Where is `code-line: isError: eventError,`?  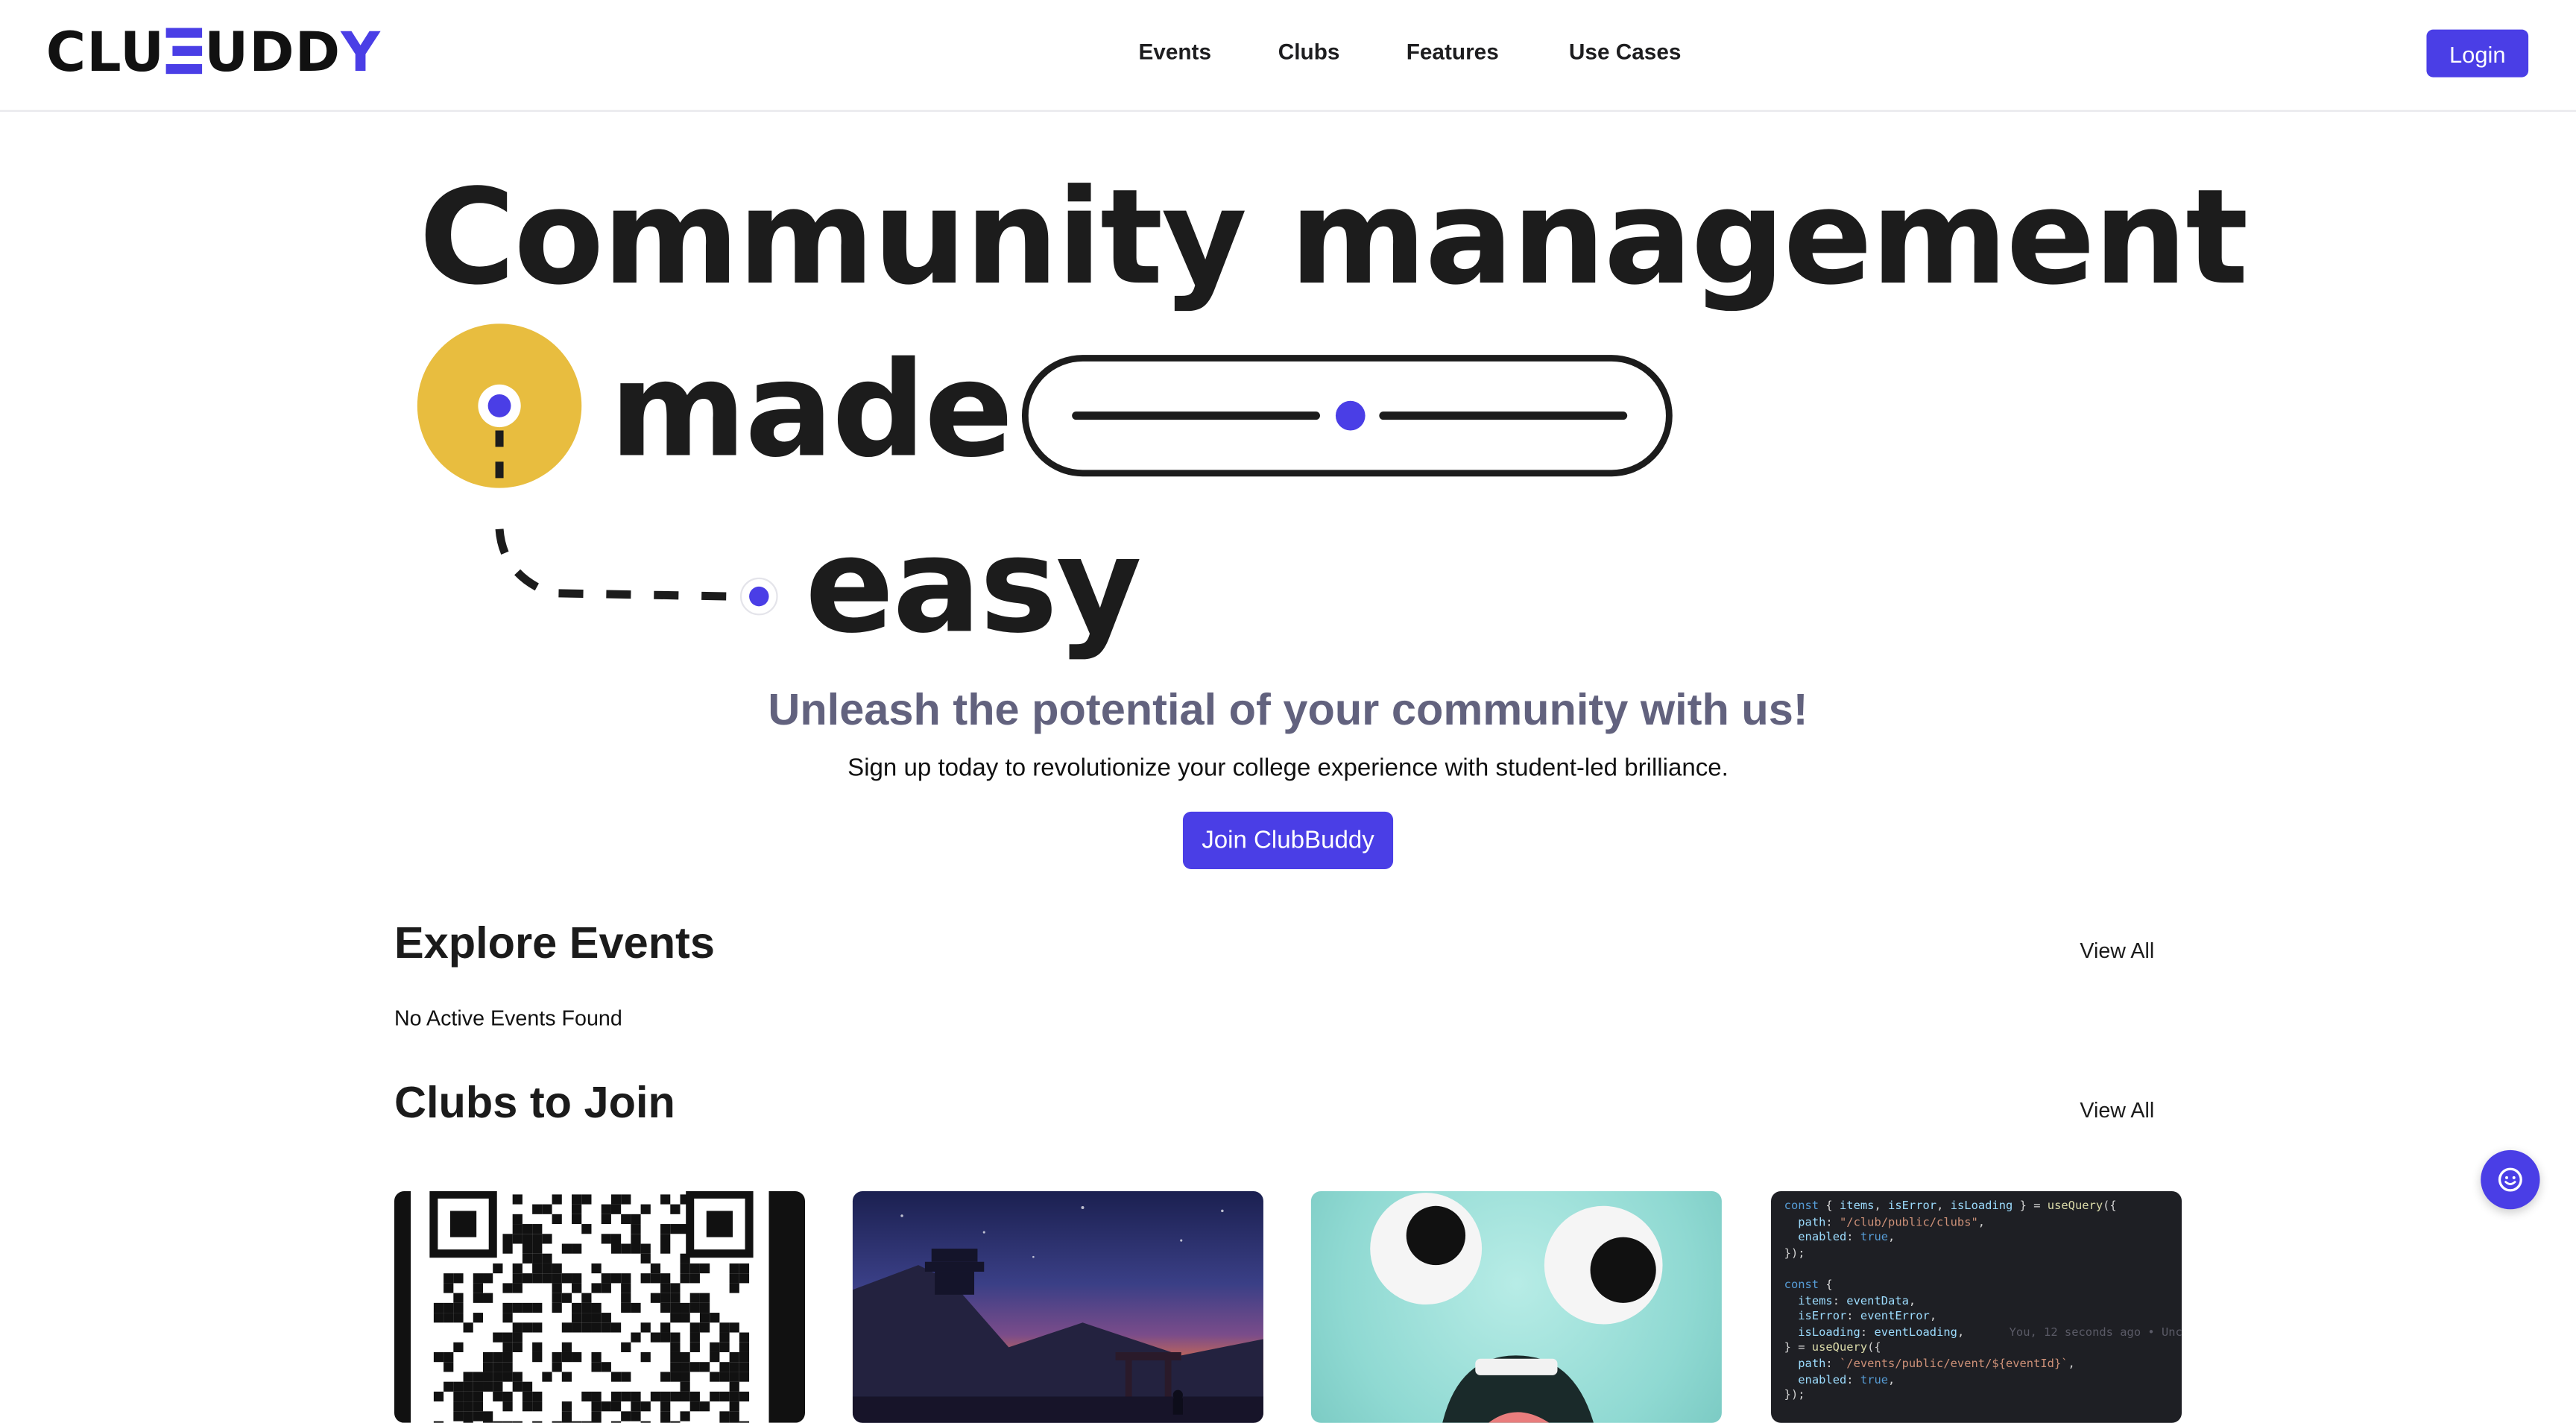 code-line: isError: eventError, is located at coordinates (1868, 1316).